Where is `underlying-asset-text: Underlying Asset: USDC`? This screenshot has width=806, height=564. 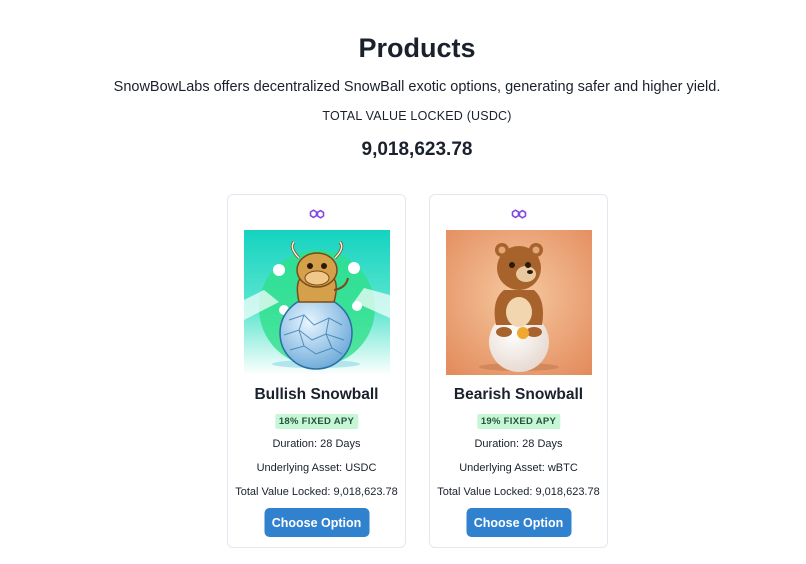
underlying-asset-text: Underlying Asset: USDC is located at coordinates (316, 468).